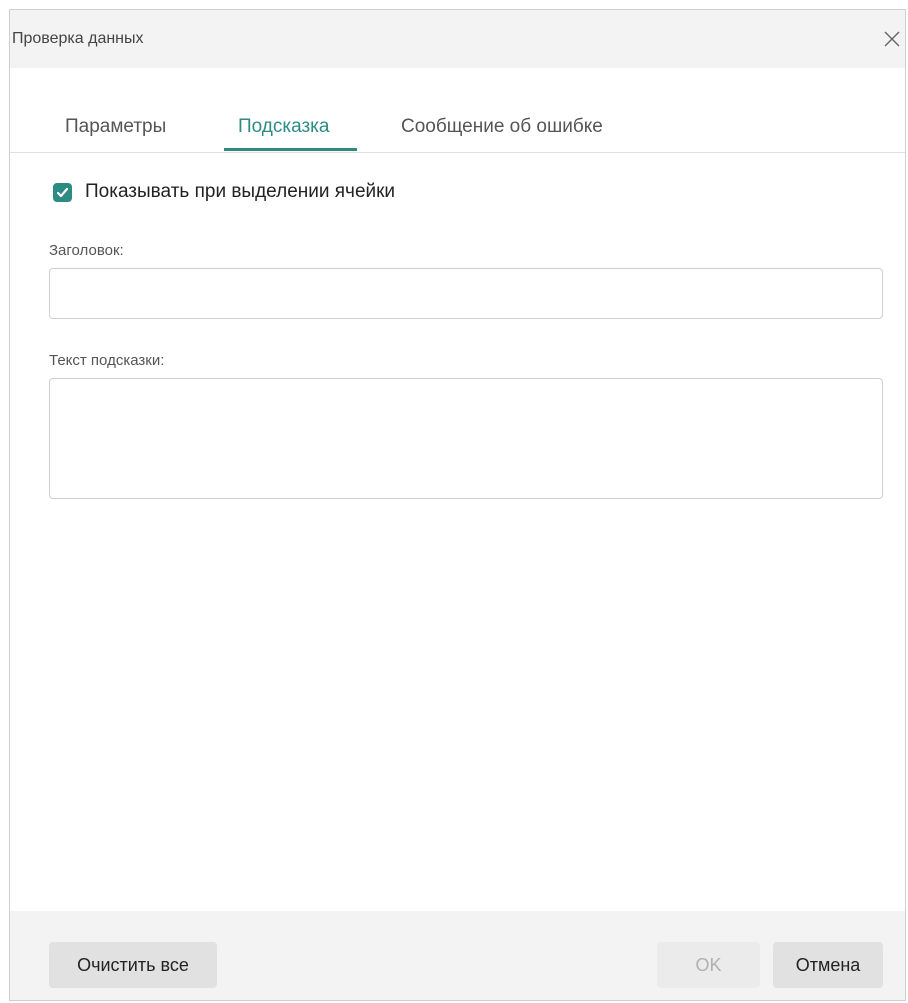 Image resolution: width=908 pixels, height=1003 pixels. Describe the element at coordinates (457, 39) in the screenshot. I see `dialog-titlebar: Проверка данных` at that location.